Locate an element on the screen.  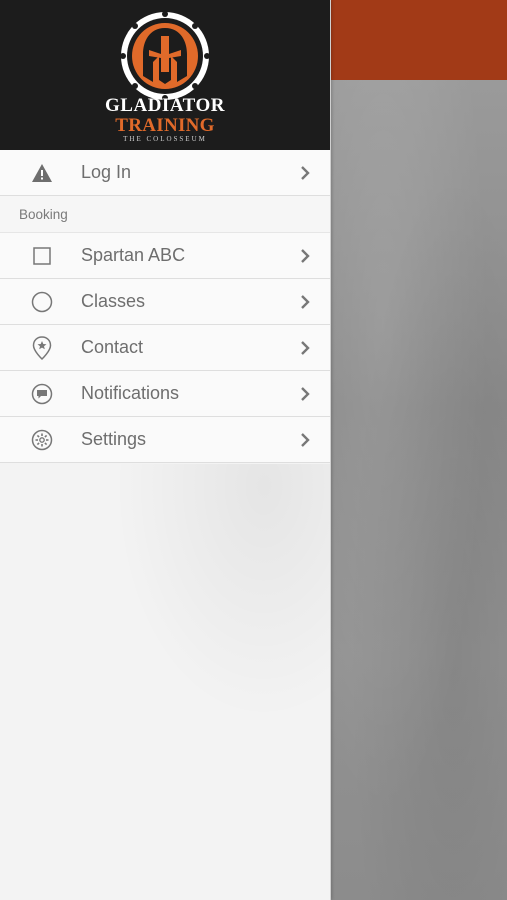
menu-item-contact: Contact is located at coordinates (165, 348).